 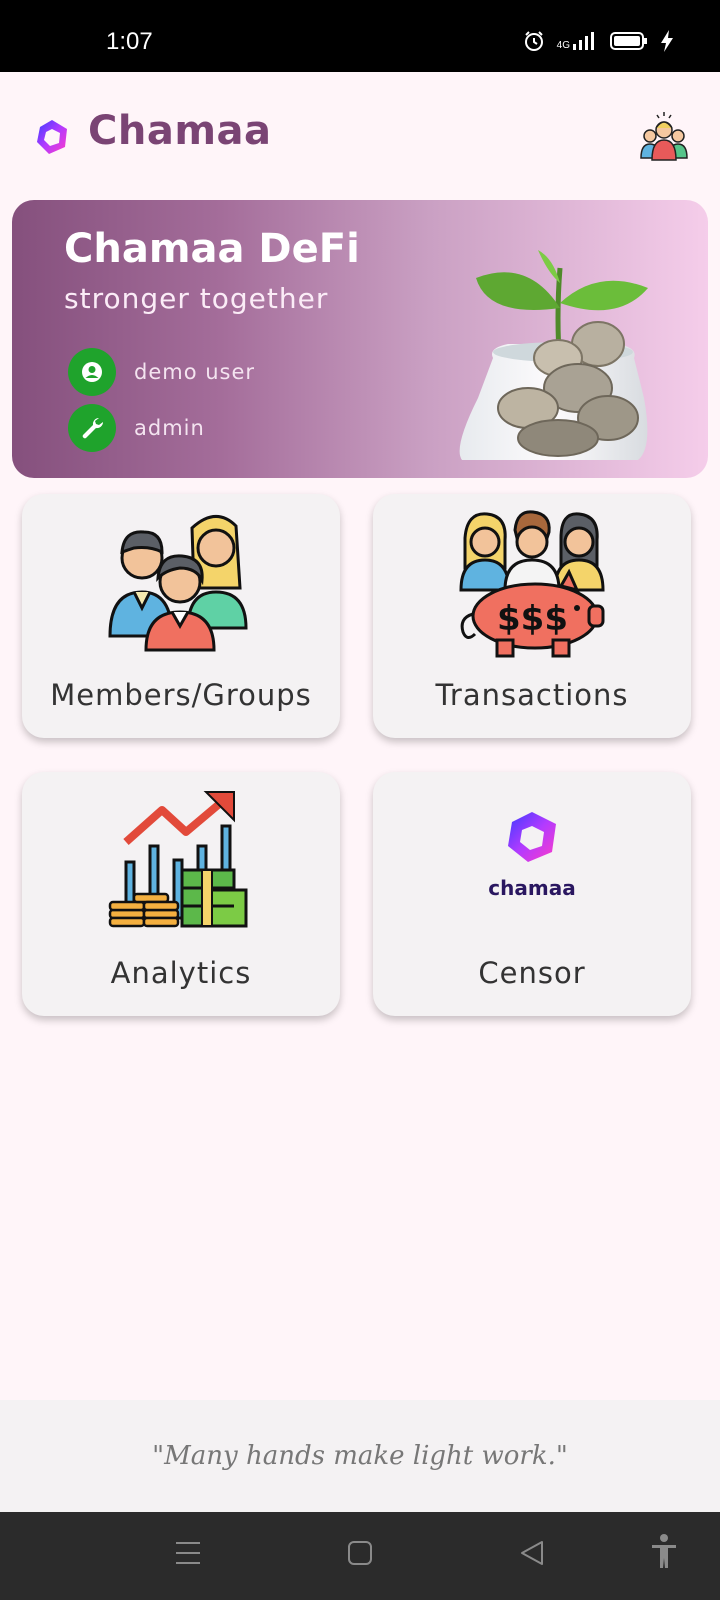 What do you see at coordinates (532, 973) in the screenshot?
I see `censor-label: Censor` at bounding box center [532, 973].